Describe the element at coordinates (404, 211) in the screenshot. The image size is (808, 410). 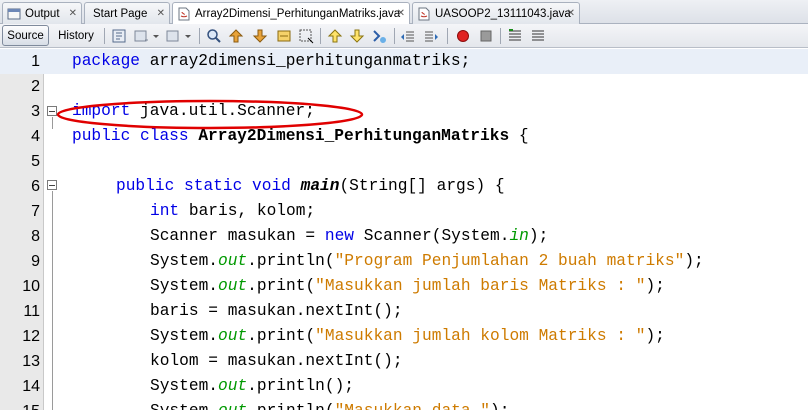
I see `code-line: 7 int baris, kolom;` at that location.